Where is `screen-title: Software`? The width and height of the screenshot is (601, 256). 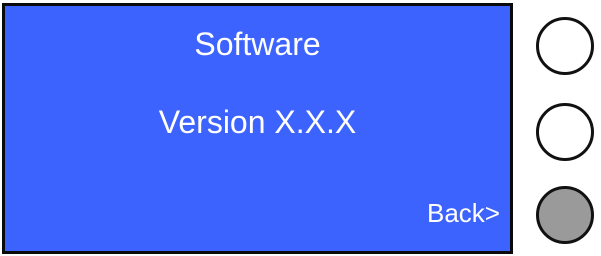 screen-title: Software is located at coordinates (257, 44).